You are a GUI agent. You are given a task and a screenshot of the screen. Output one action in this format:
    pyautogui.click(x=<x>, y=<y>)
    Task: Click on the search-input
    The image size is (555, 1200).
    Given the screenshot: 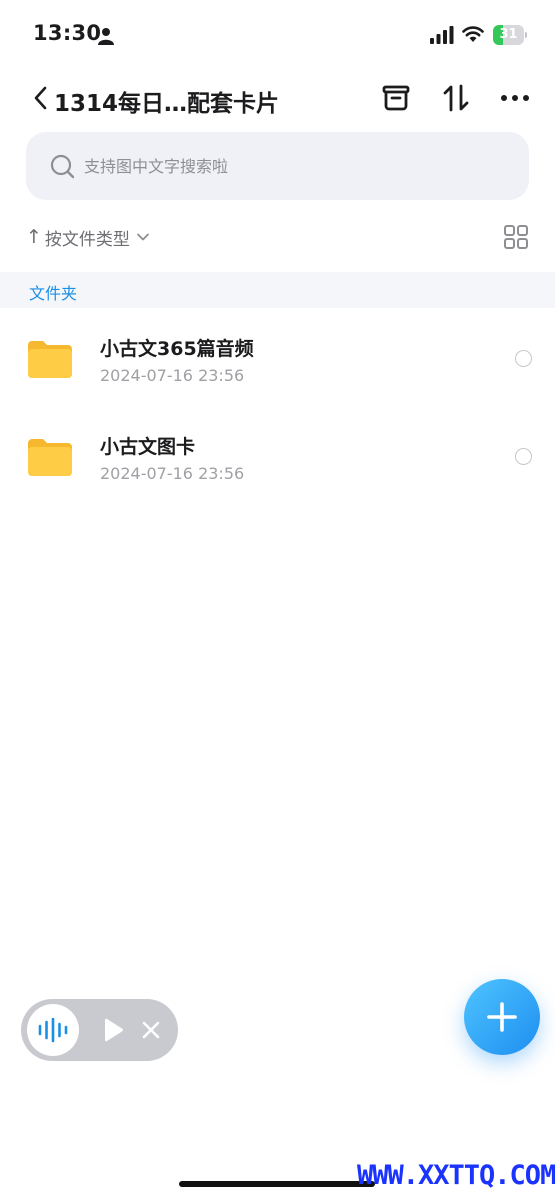 What is the action you would take?
    pyautogui.click(x=294, y=166)
    